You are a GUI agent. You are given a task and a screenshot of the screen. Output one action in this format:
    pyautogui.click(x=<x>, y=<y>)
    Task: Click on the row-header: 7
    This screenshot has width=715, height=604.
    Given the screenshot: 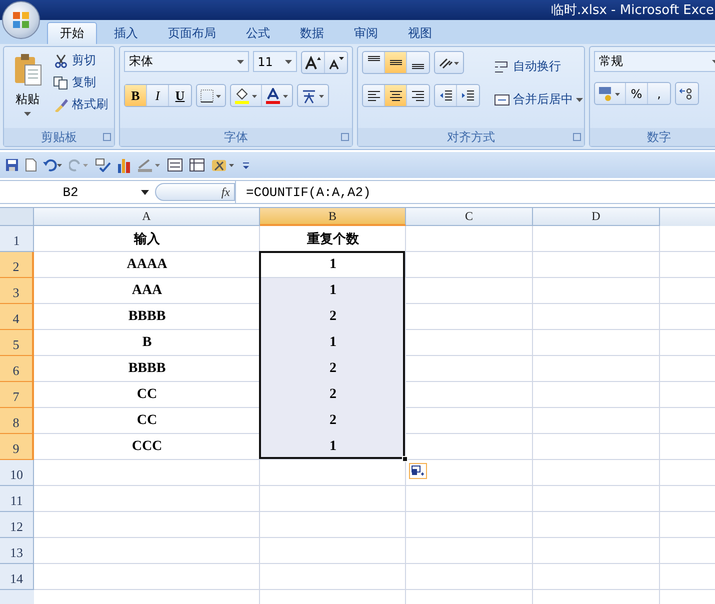 What is the action you would take?
    pyautogui.click(x=17, y=395)
    